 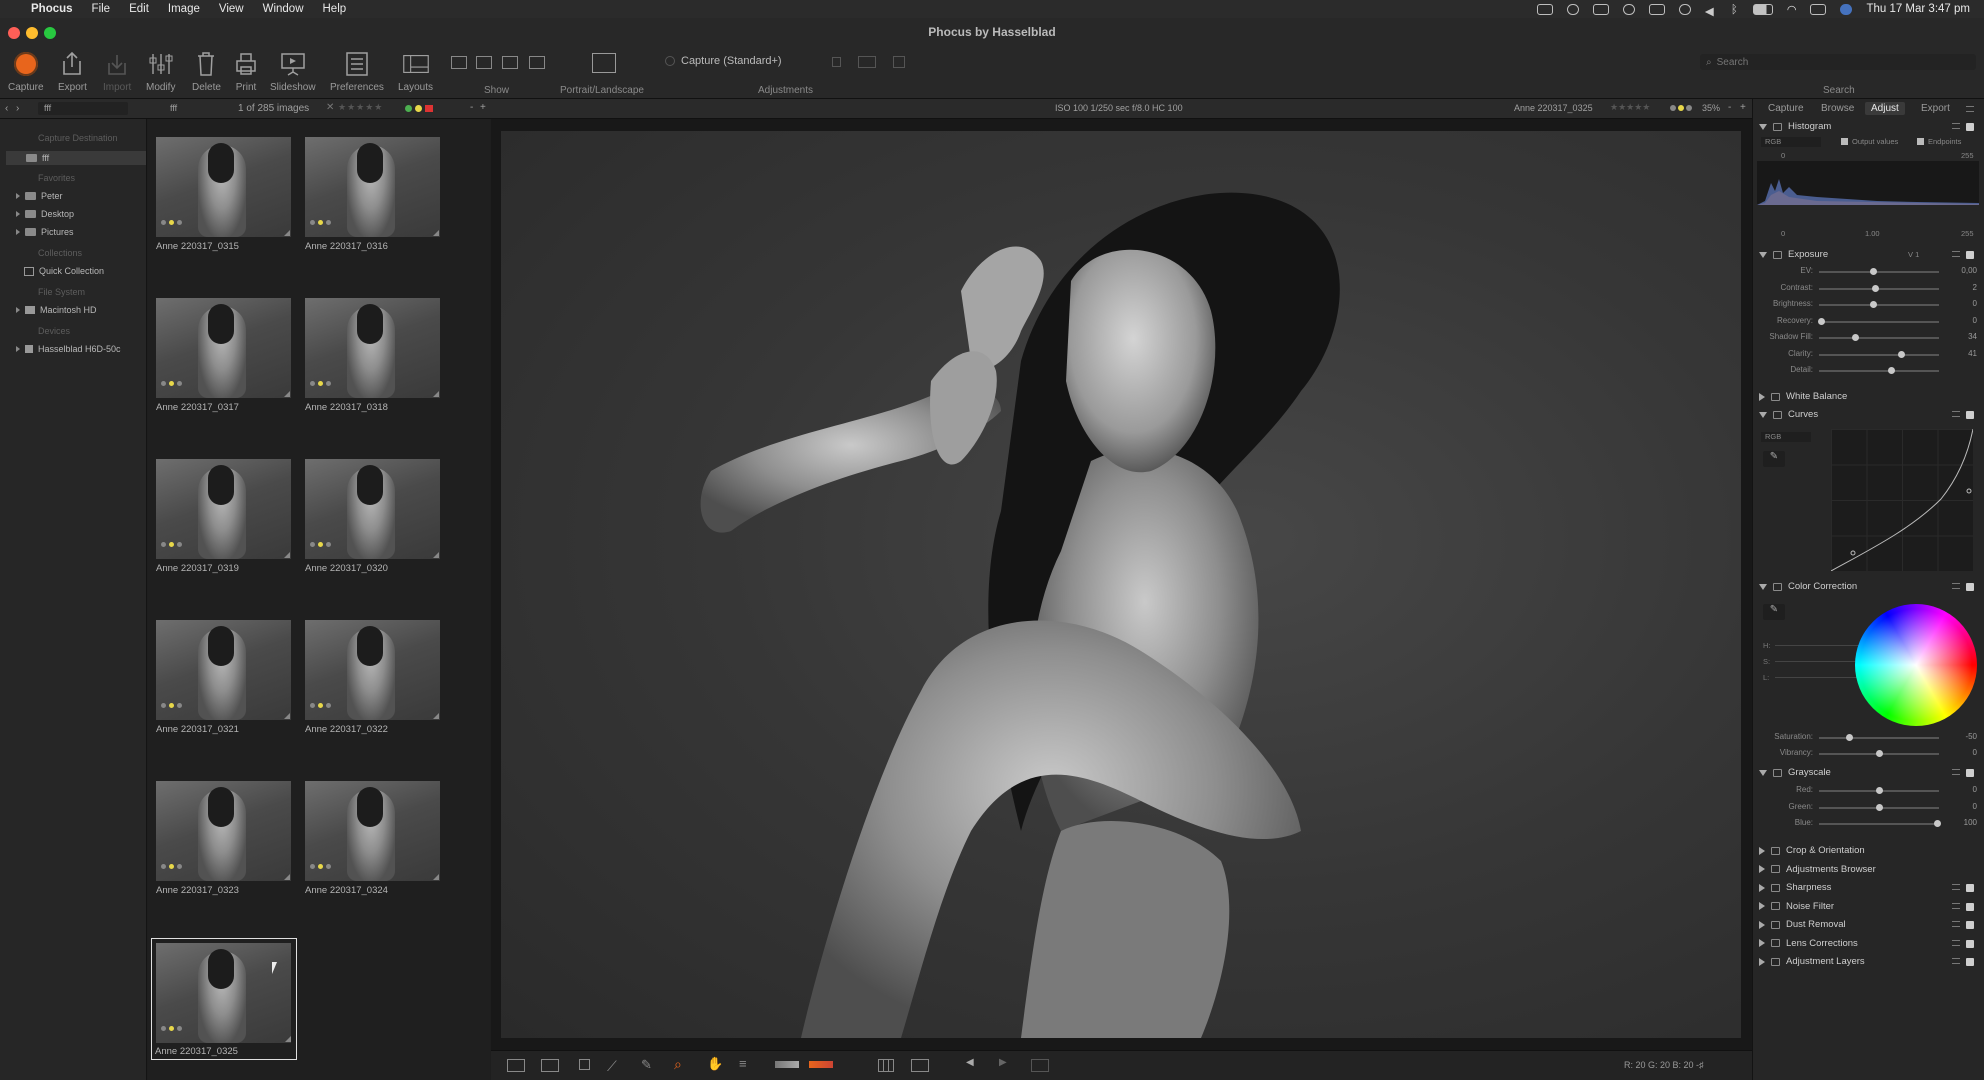 What do you see at coordinates (740, 61) in the screenshot?
I see `preset-dropdown: Capture (Standard+)` at bounding box center [740, 61].